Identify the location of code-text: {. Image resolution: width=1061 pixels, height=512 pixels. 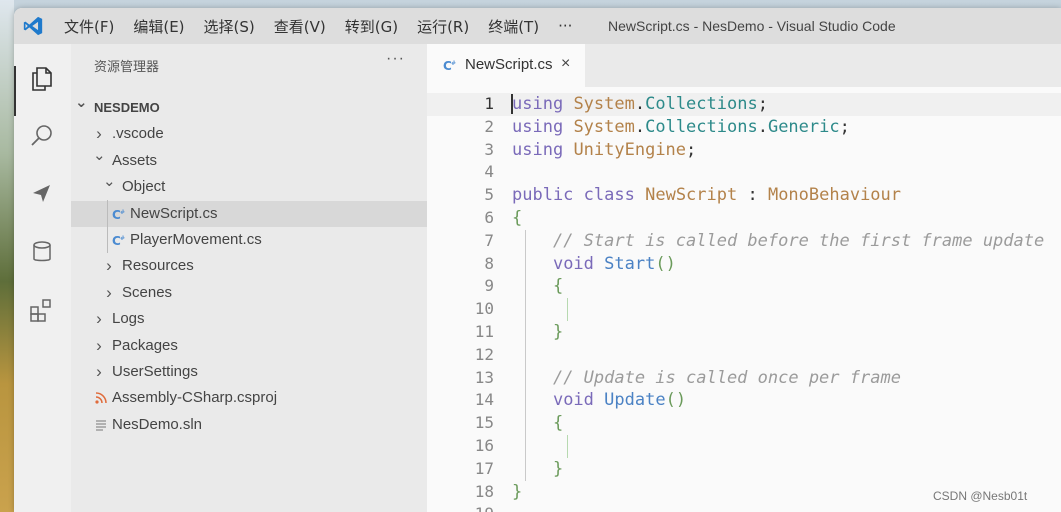
(537, 423).